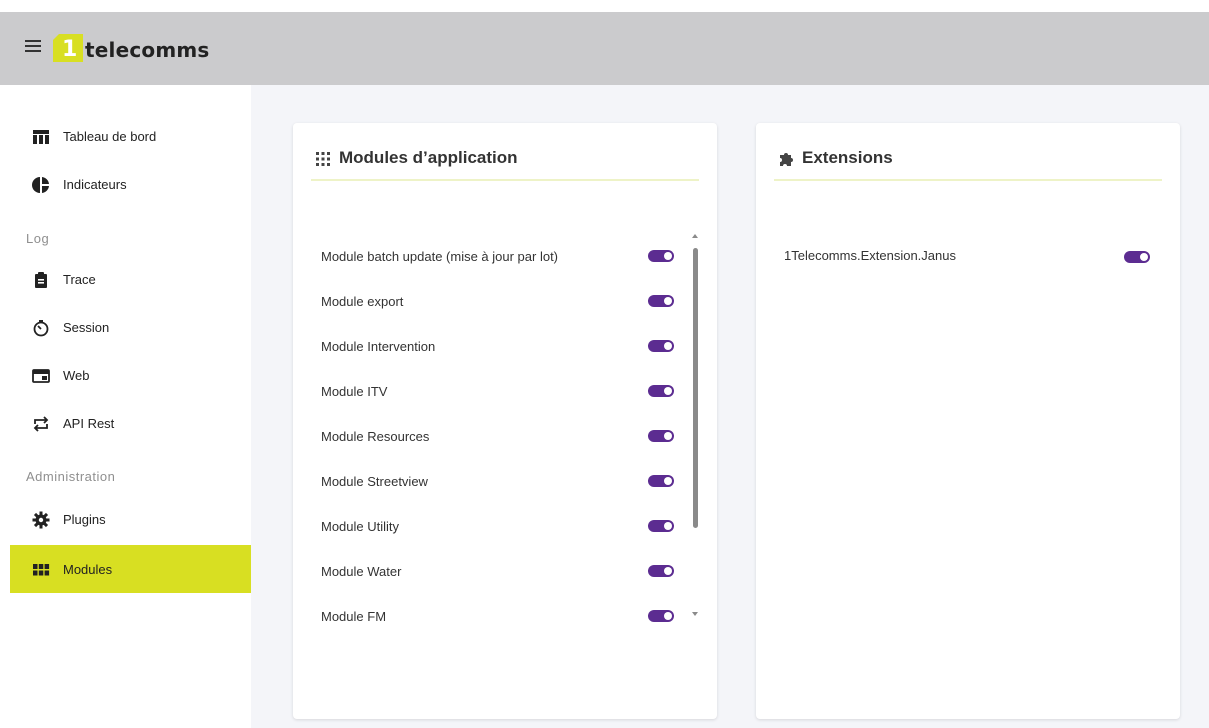 The image size is (1209, 728). Describe the element at coordinates (496, 616) in the screenshot. I see `list-item: Module FM` at that location.